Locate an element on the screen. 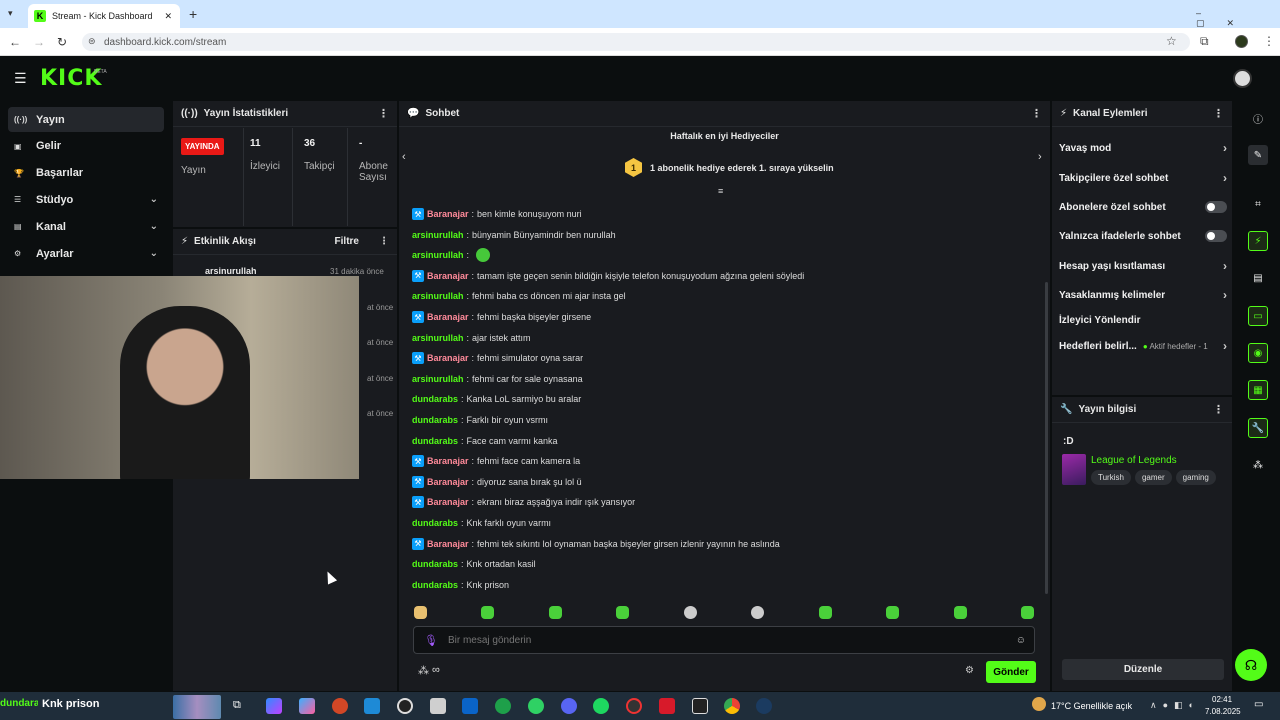 The width and height of the screenshot is (1280, 720). reload-icon: ↻ is located at coordinates (62, 42).